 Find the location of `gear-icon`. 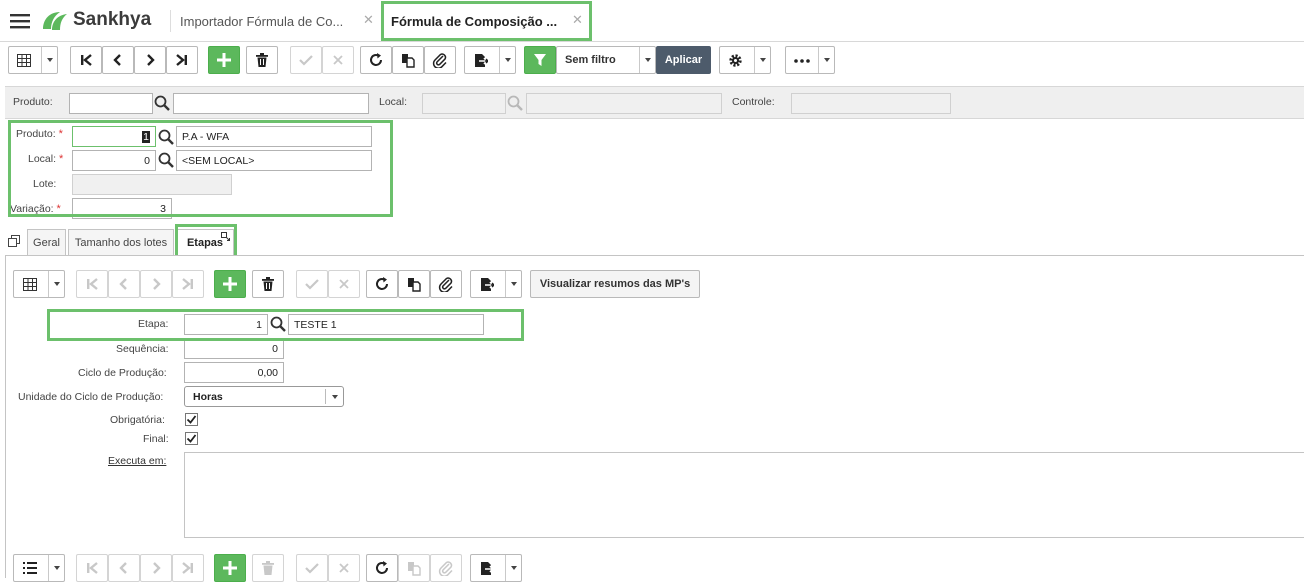

gear-icon is located at coordinates (735, 60).